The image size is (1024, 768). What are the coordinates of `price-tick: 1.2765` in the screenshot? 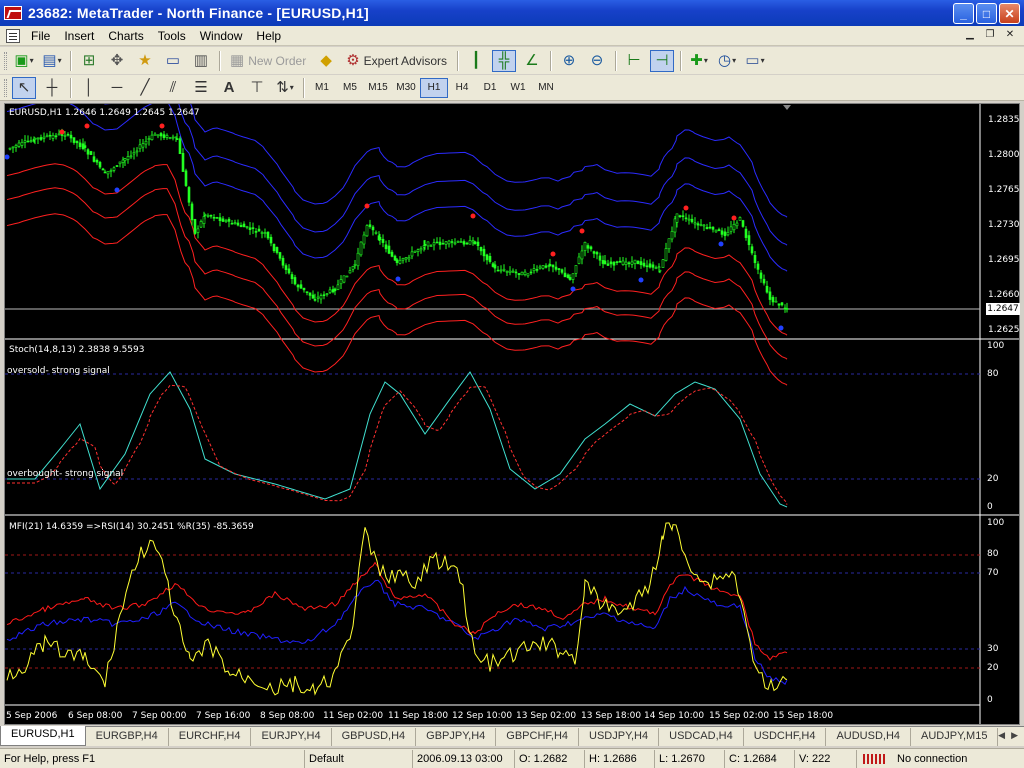 It's located at (1004, 190).